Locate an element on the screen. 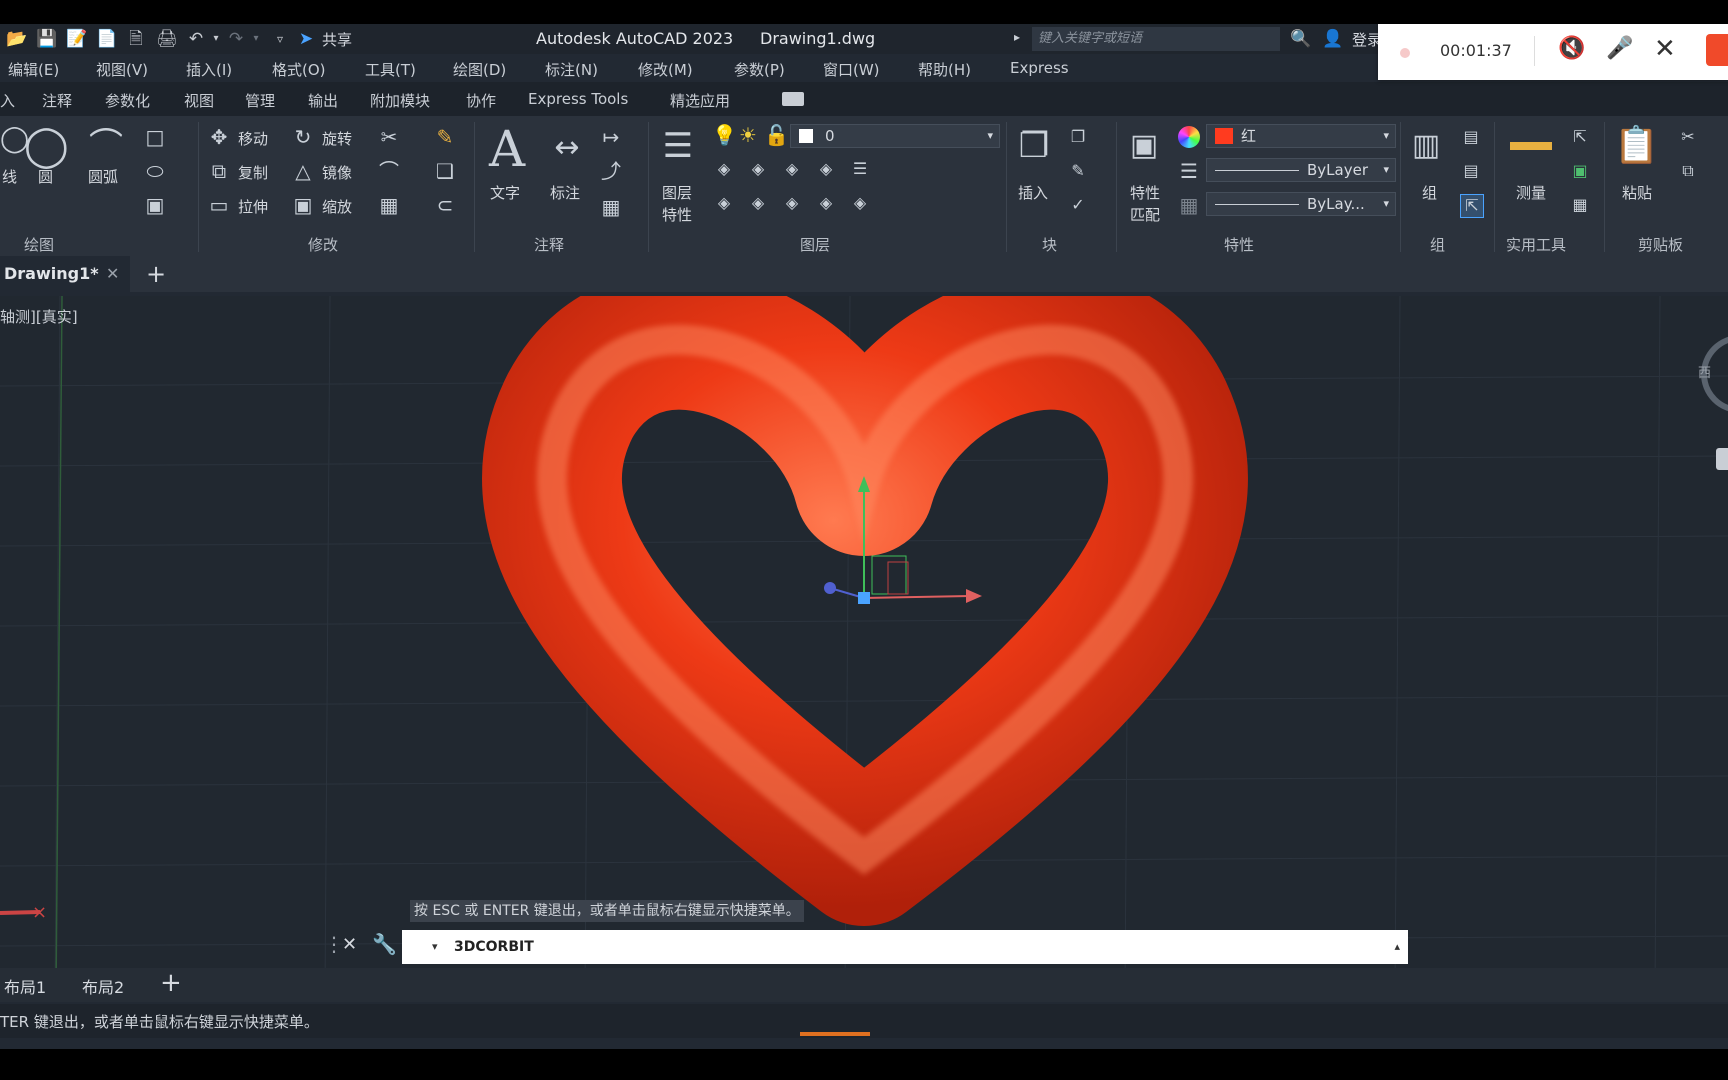 The image size is (1728, 1080). ribbon-minimize-icon is located at coordinates (793, 99).